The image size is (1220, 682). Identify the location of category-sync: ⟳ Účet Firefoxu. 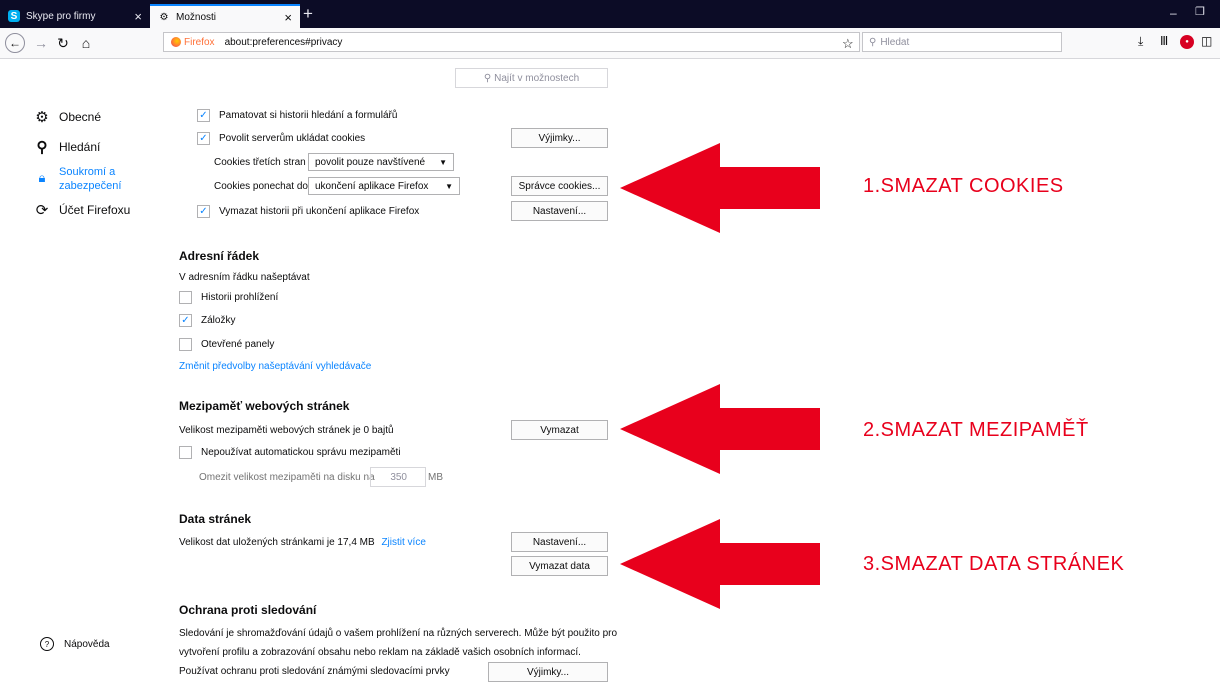
(82, 210).